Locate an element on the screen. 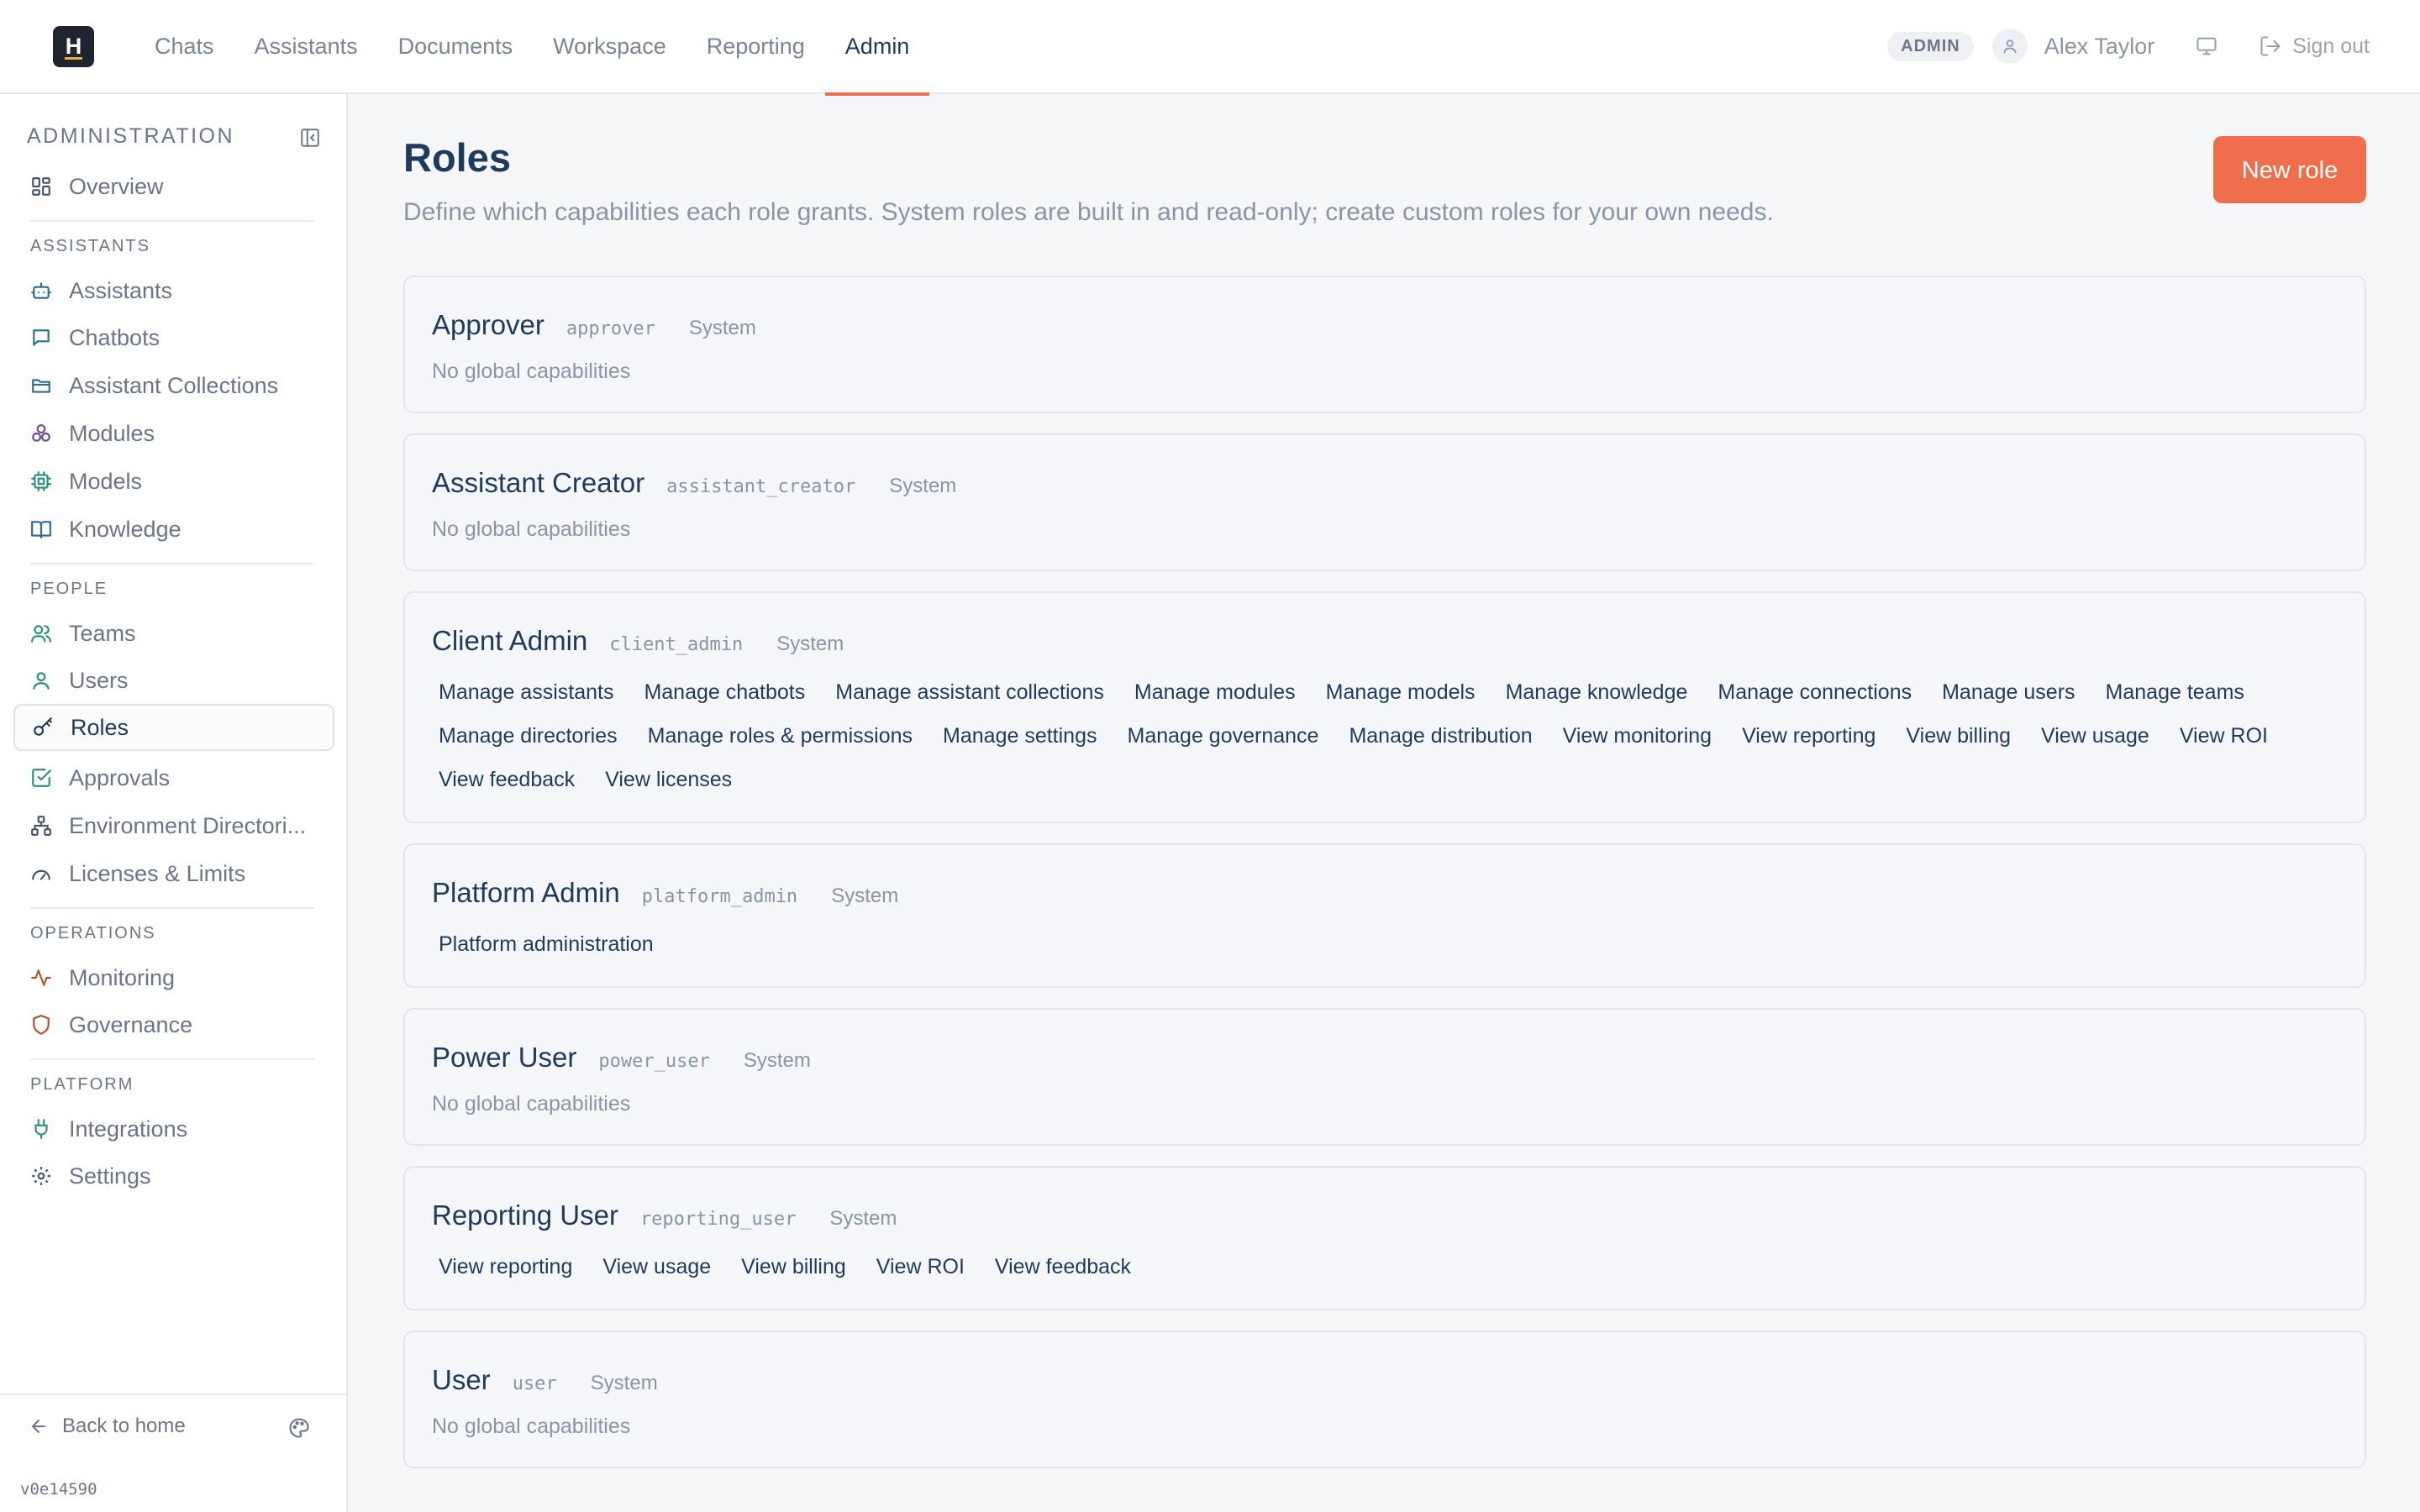  sidebar-item-chatbots: Chatbots is located at coordinates (173, 337).